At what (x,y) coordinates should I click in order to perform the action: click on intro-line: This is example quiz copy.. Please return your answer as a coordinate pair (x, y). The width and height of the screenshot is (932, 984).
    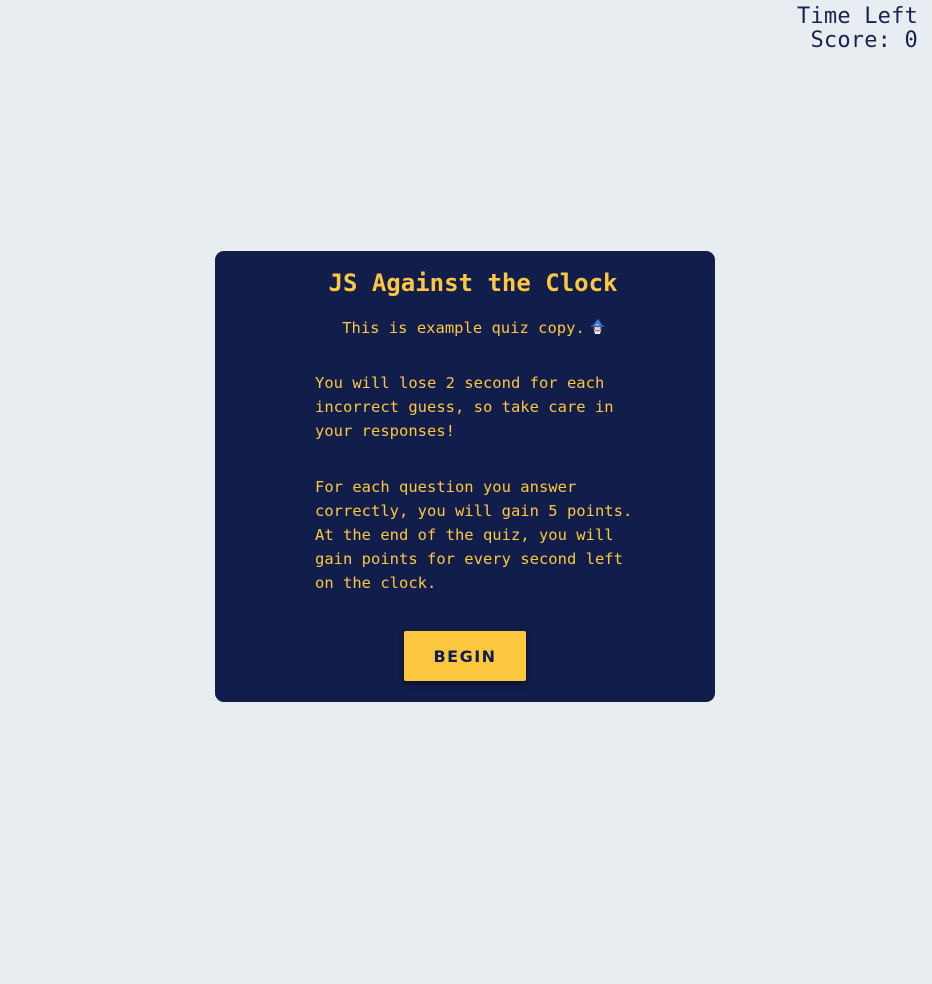
    Looking at the image, I should click on (465, 328).